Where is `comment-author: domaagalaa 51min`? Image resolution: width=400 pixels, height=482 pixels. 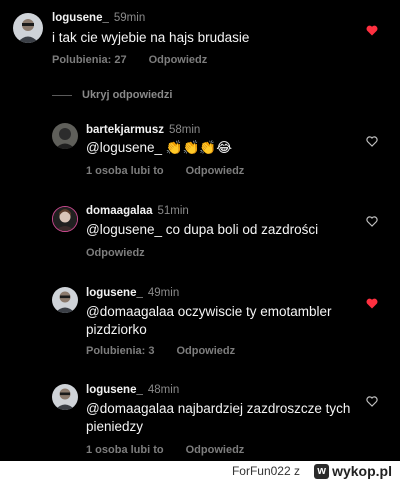
comment-author: domaagalaa 51min is located at coordinates (137, 211).